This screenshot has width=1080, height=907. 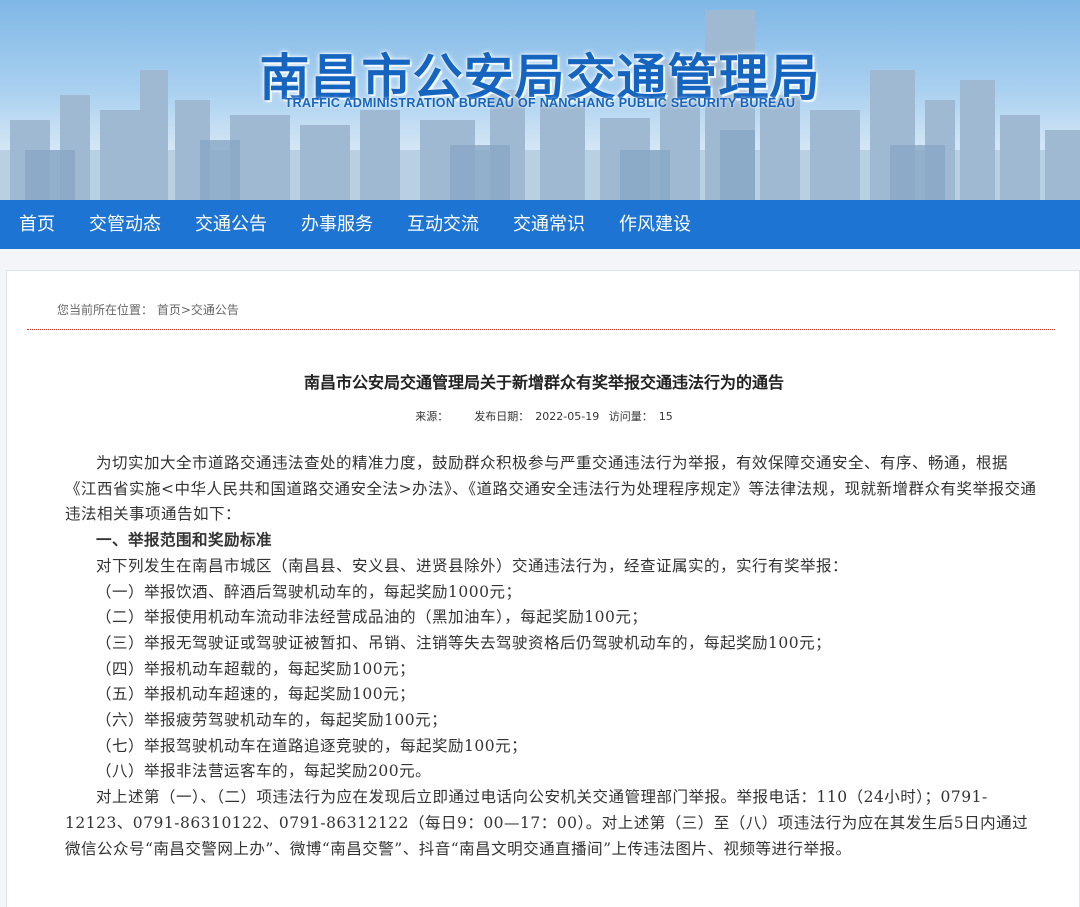 I want to click on article-meta: 来源： 发布日期： 2022-05-19 访问量： 15, so click(x=543, y=416).